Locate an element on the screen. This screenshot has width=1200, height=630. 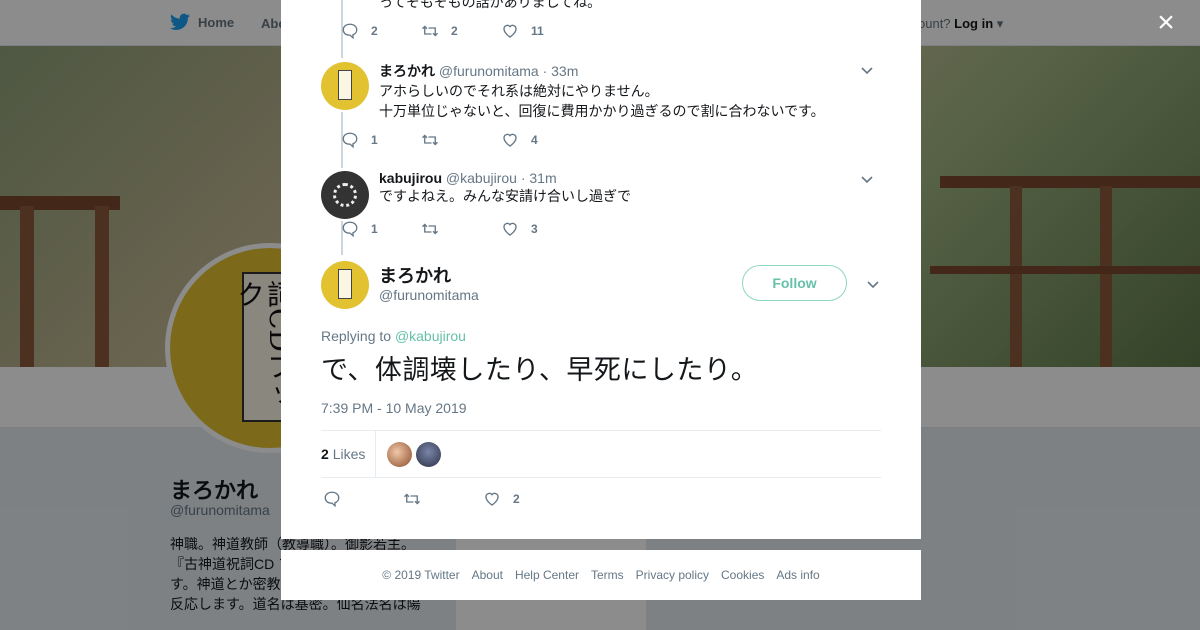
footer-copyright: © 2019 Twitter is located at coordinates (421, 575).